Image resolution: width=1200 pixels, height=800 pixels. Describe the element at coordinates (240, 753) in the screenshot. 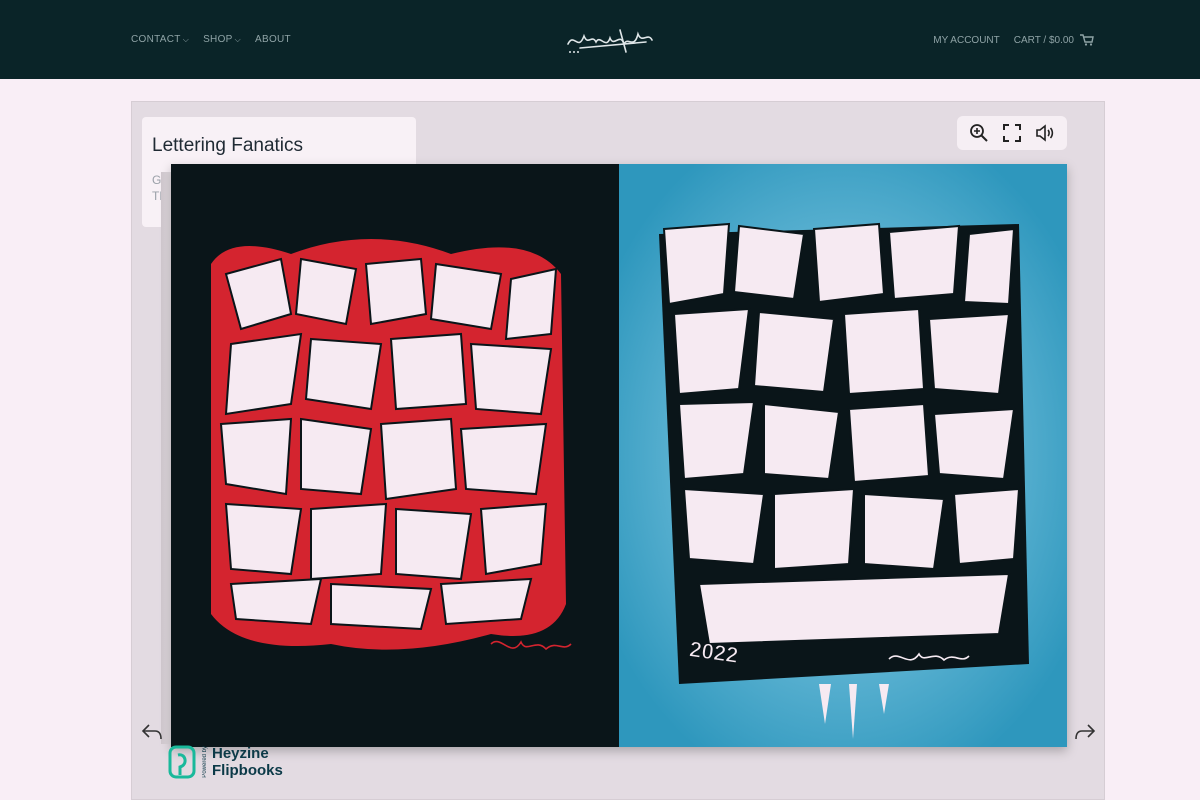

I see `brand-line-1: Heyzine` at that location.